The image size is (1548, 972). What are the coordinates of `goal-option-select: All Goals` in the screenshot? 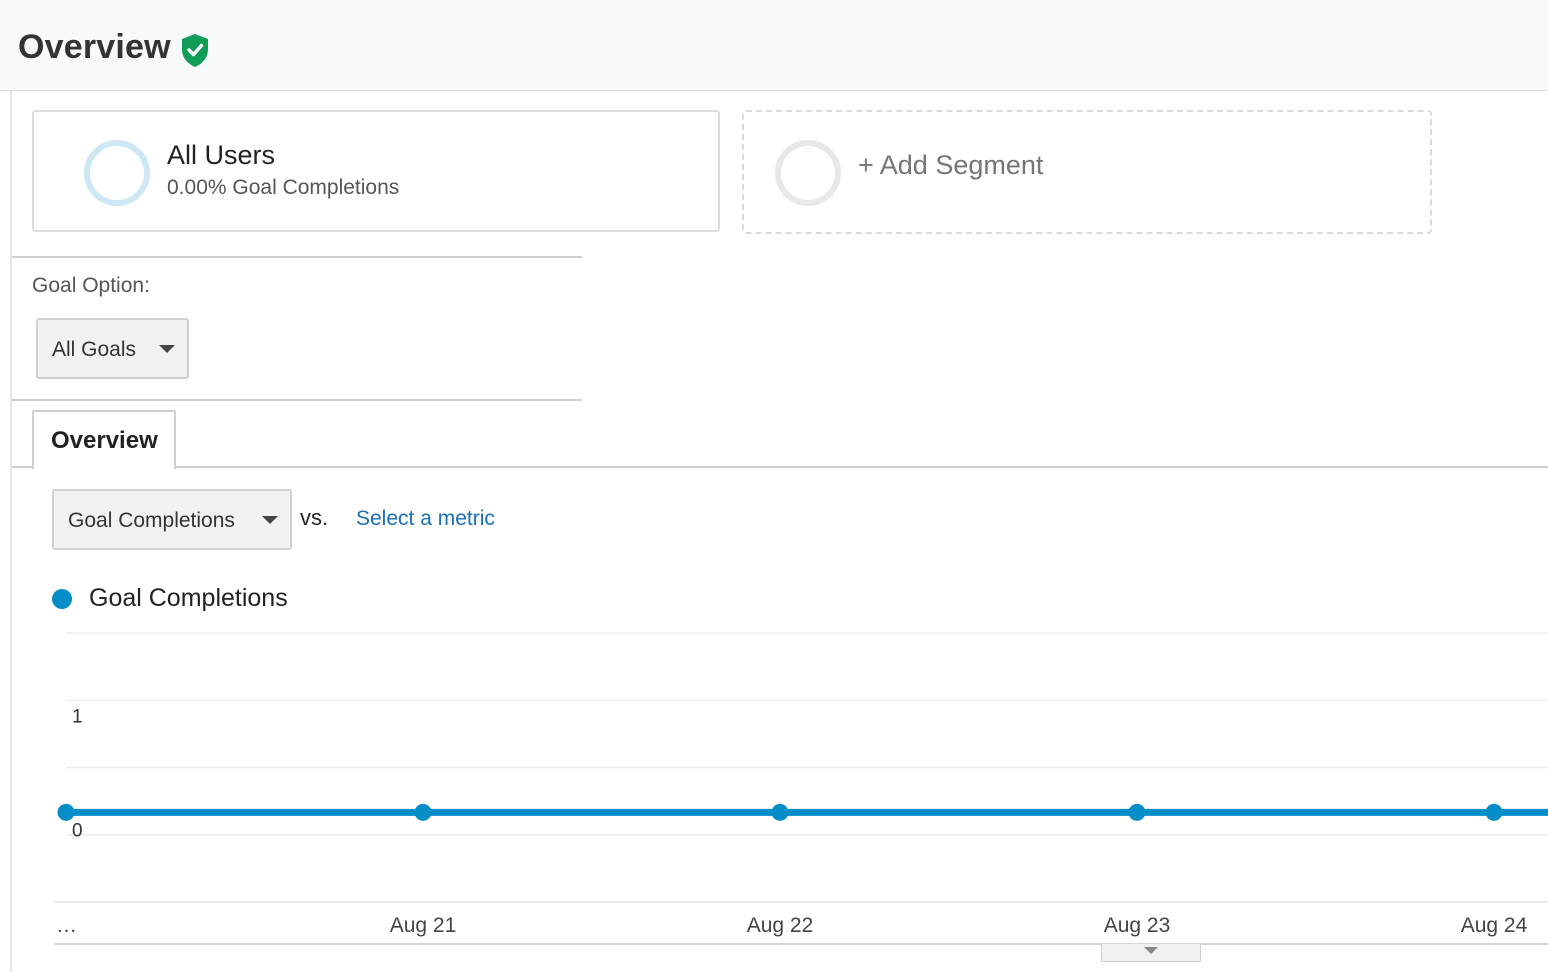 It's located at (112, 348).